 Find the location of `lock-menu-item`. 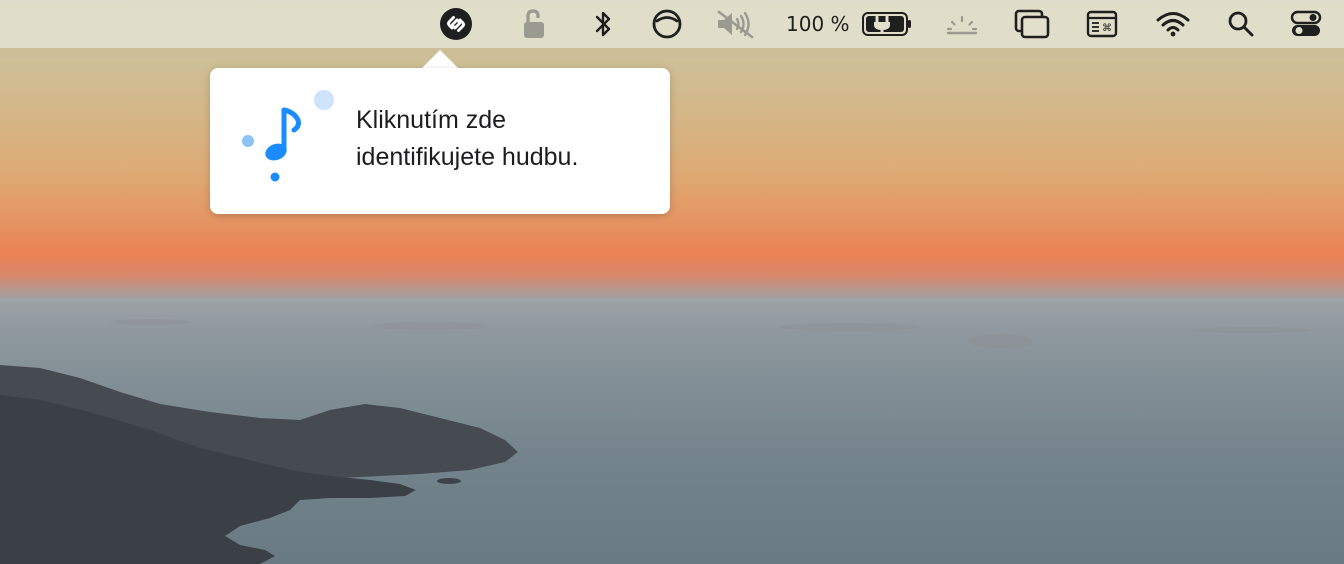

lock-menu-item is located at coordinates (534, 24).